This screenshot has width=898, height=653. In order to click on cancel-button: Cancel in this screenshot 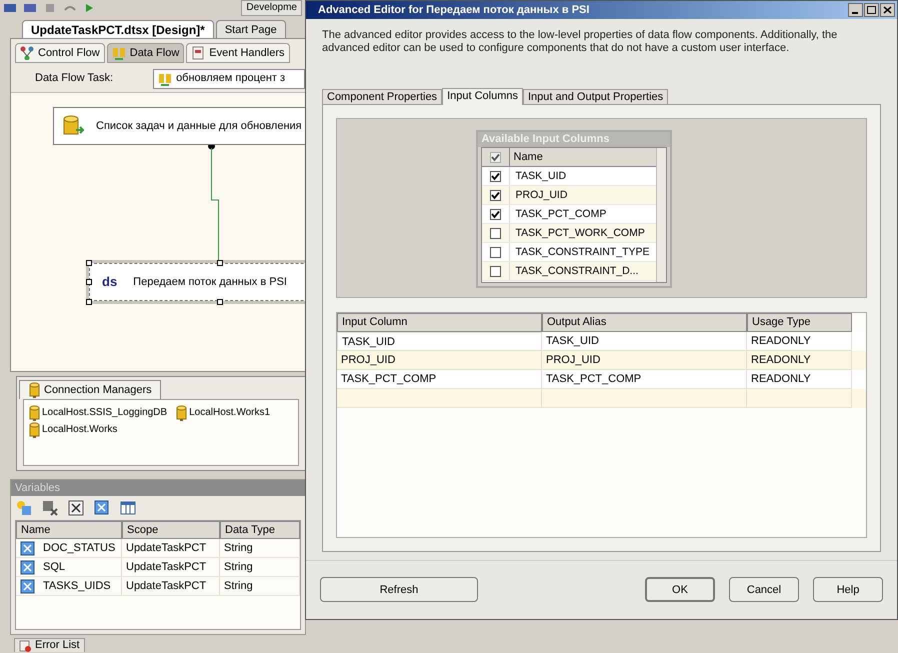, I will do `click(764, 589)`.